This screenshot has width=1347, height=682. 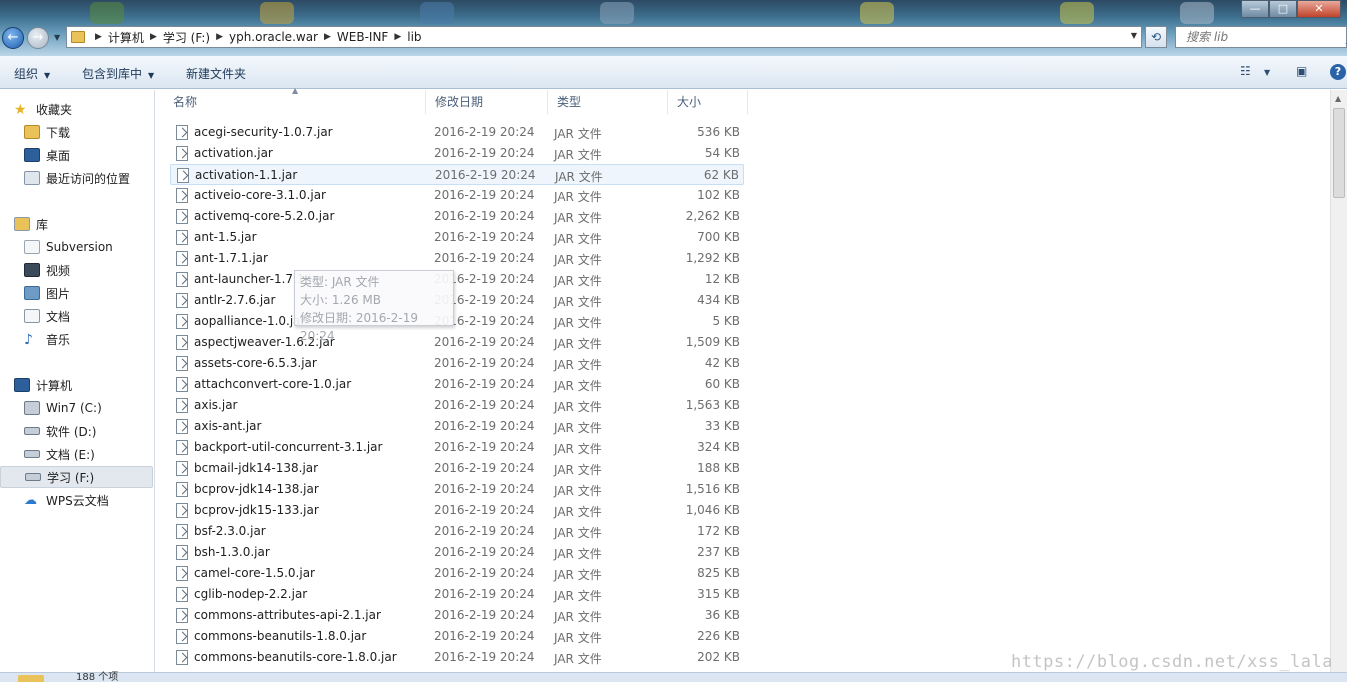 I want to click on nav-item-drive-c: Win7 (C:), so click(x=88, y=408).